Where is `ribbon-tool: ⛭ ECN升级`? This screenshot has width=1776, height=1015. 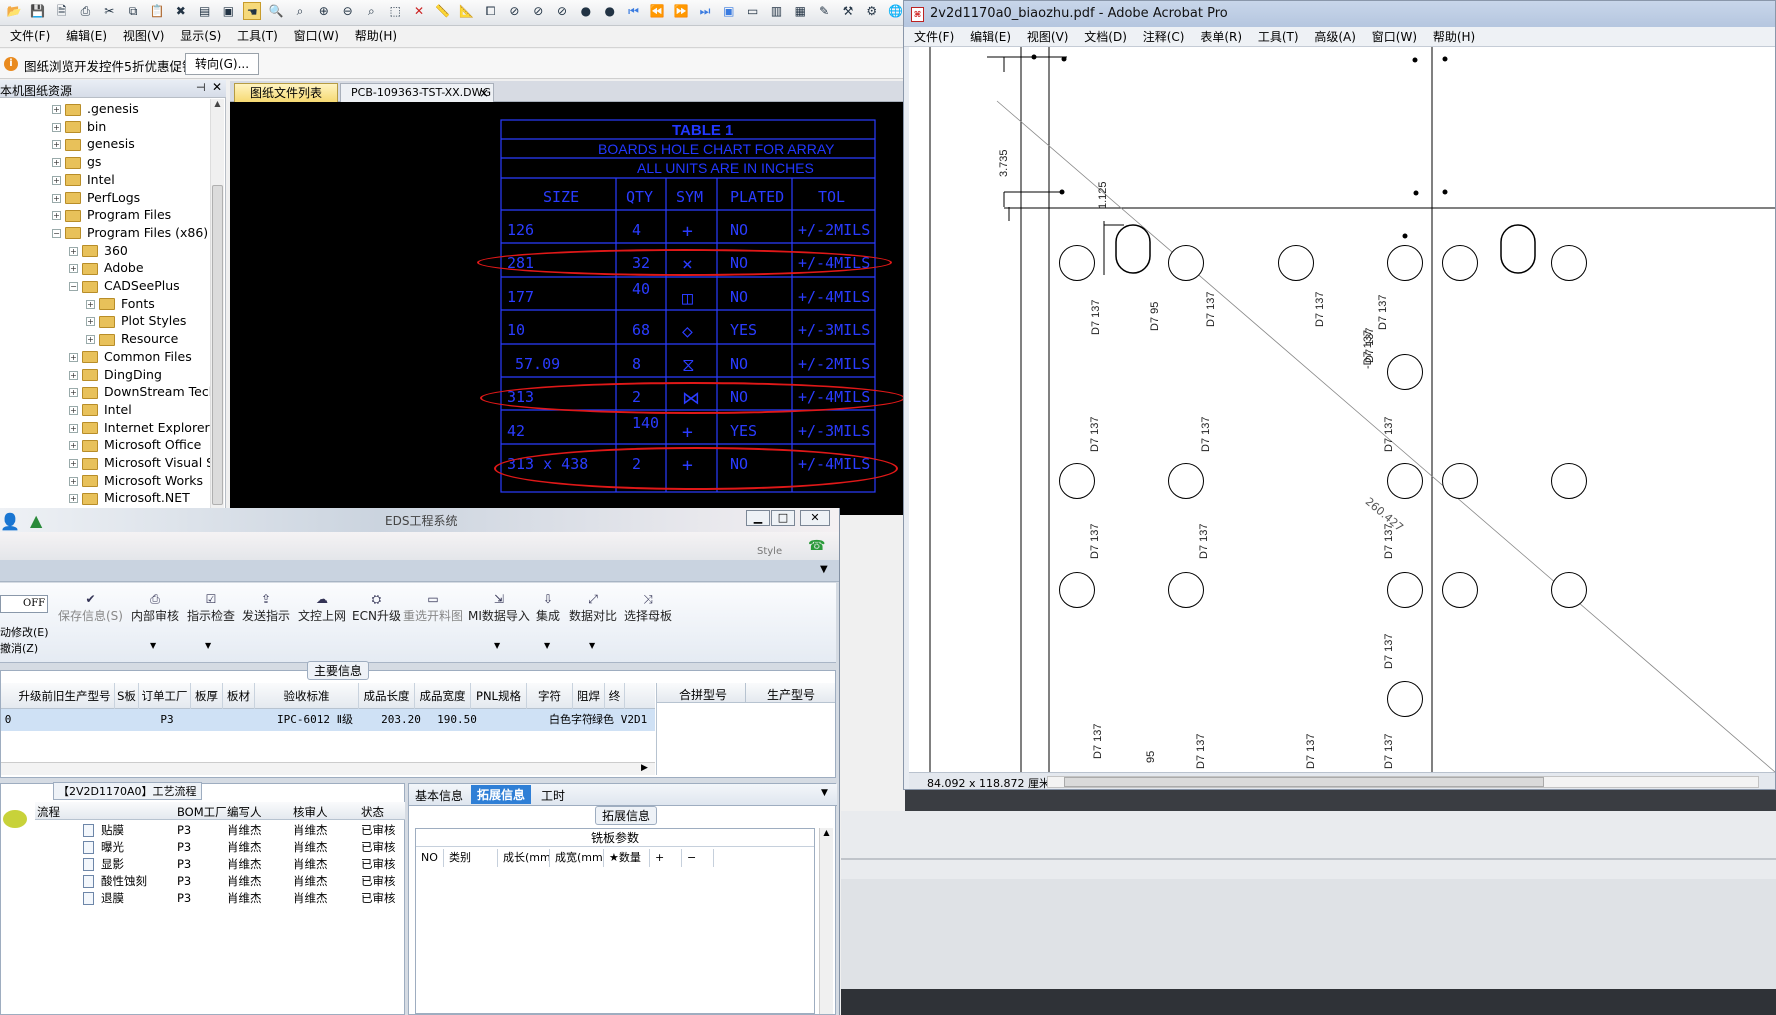
ribbon-tool: ⛭ ECN升级 is located at coordinates (376, 607).